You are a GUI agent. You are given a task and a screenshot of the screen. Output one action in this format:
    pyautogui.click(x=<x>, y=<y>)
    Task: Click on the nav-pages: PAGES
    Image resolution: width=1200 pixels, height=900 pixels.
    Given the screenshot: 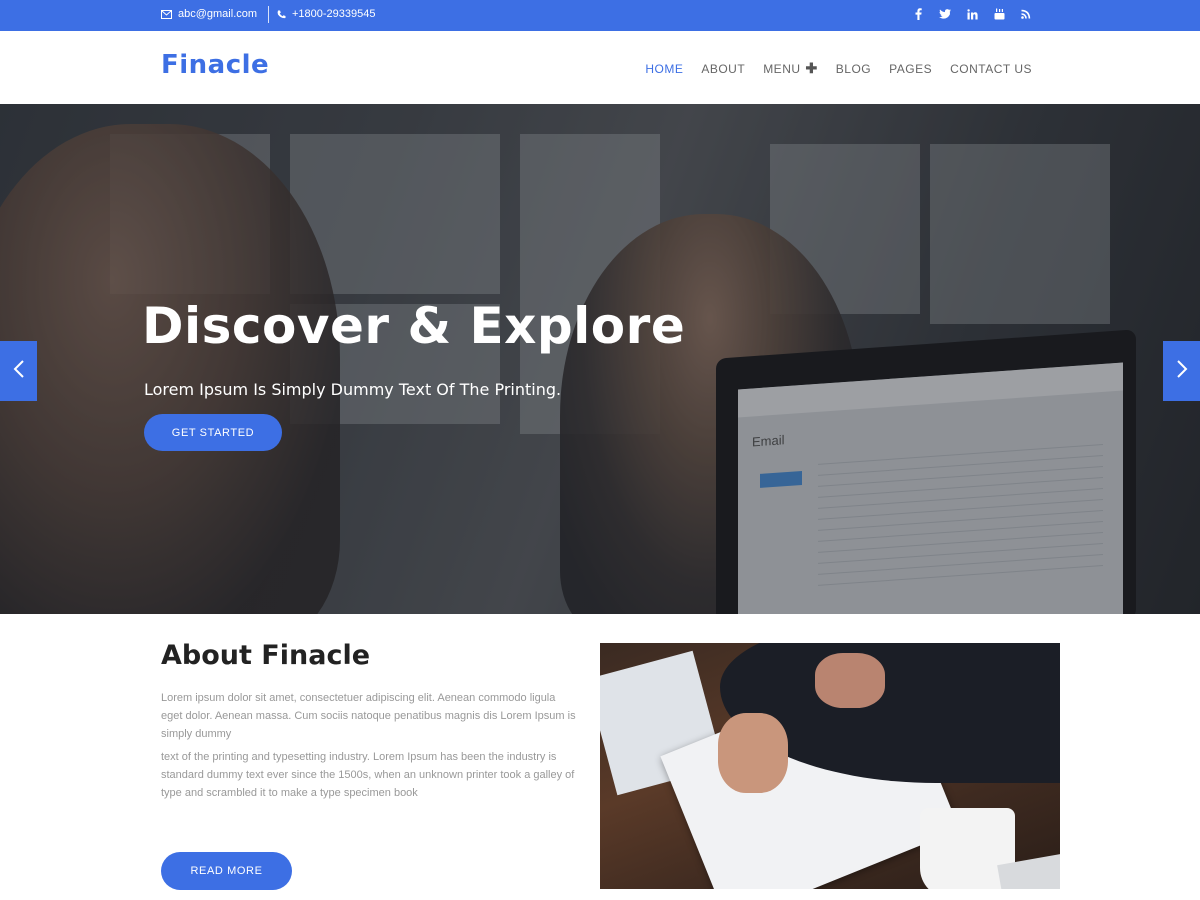 What is the action you would take?
    pyautogui.click(x=910, y=68)
    